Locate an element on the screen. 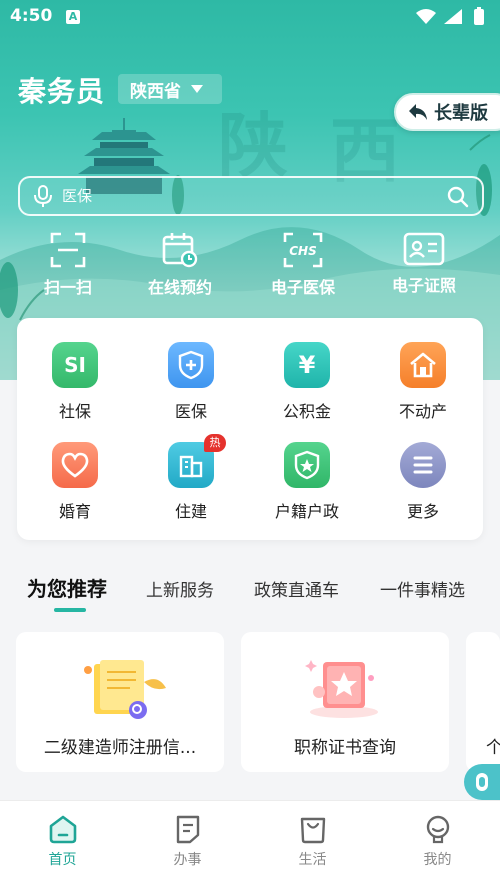  recommend-card: 个 is located at coordinates (483, 702).